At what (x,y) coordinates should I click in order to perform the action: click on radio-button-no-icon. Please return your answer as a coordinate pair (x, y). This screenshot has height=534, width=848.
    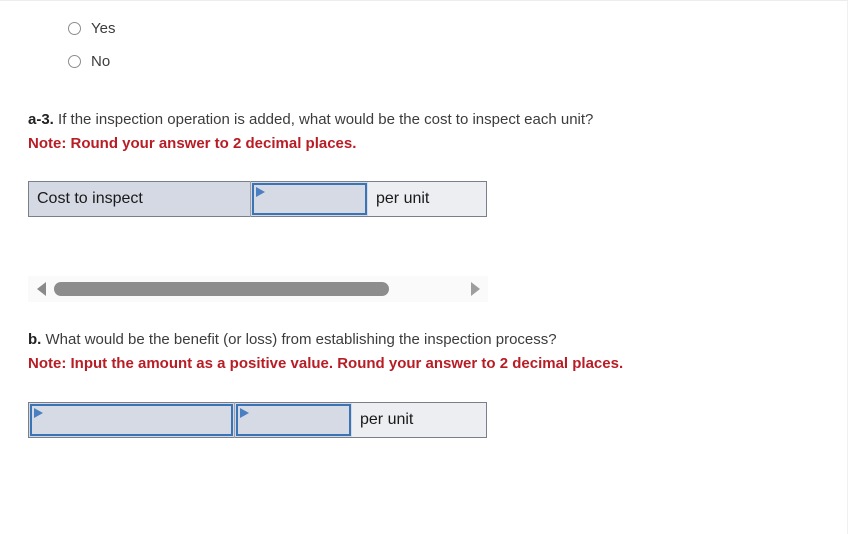
    Looking at the image, I should click on (74, 61).